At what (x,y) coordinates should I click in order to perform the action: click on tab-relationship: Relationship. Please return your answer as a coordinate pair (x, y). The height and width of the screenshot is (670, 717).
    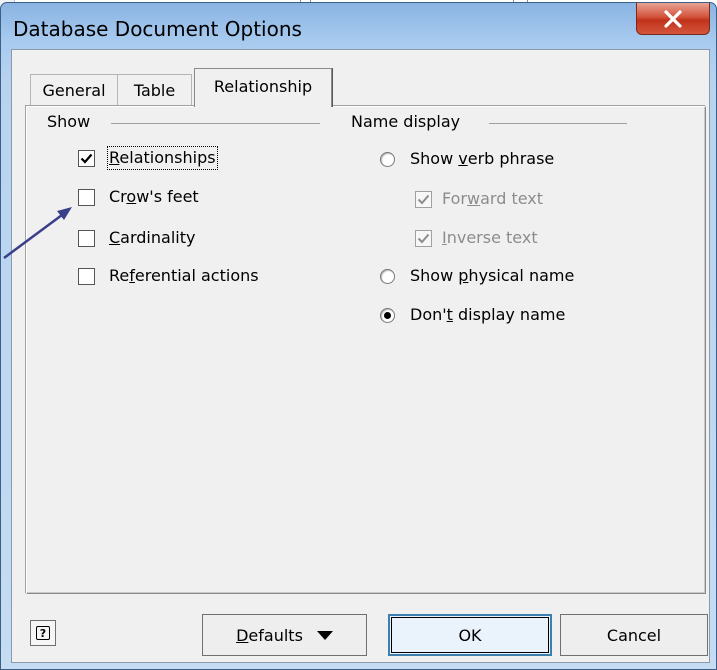
    Looking at the image, I should click on (263, 87).